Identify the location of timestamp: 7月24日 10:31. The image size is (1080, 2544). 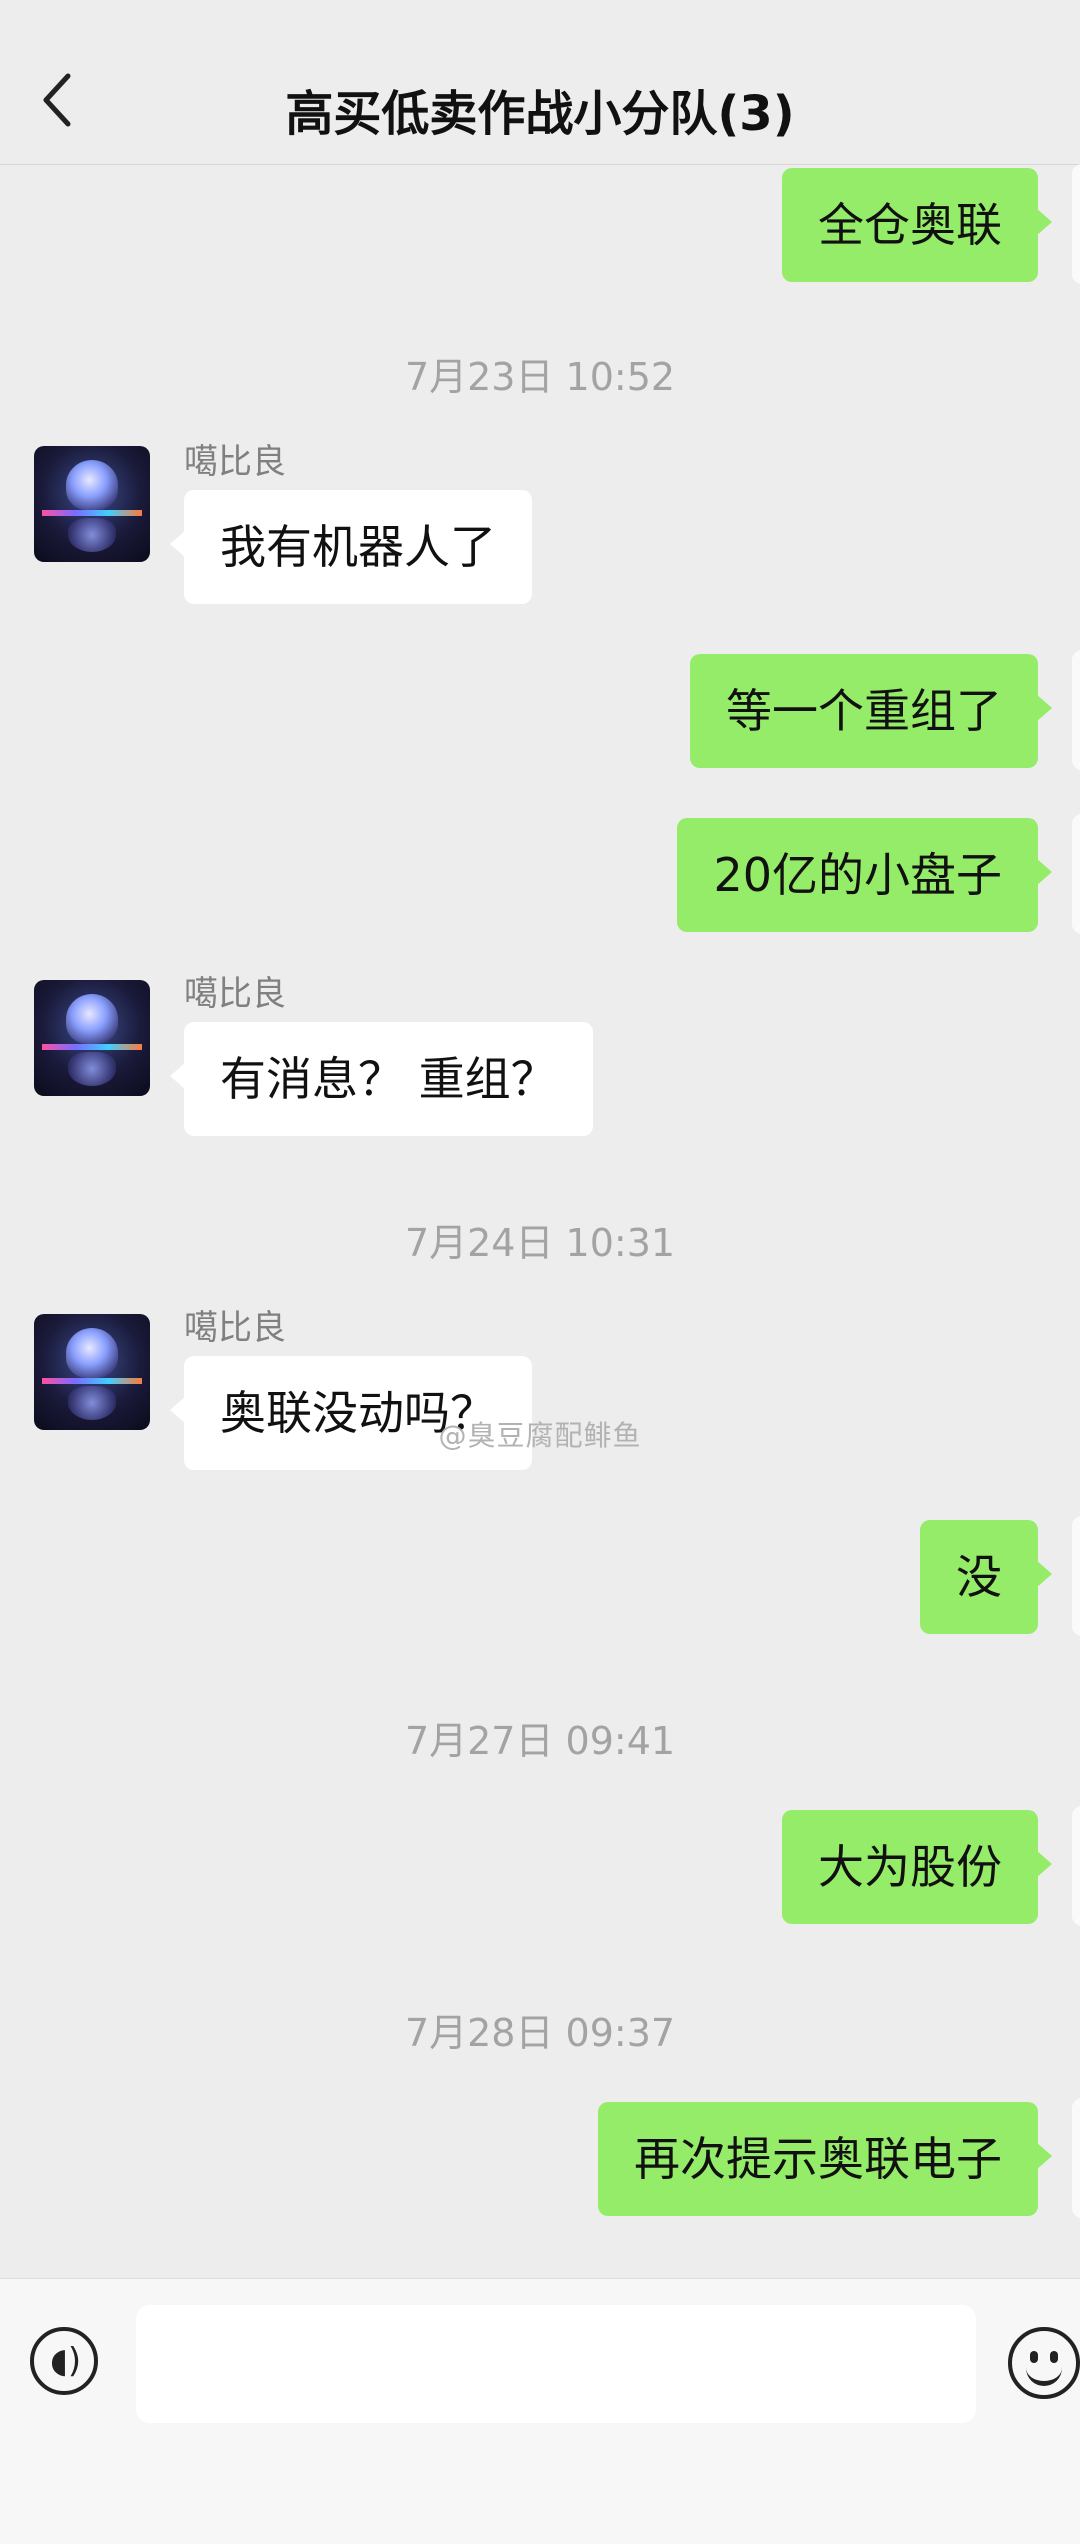
(540, 1243).